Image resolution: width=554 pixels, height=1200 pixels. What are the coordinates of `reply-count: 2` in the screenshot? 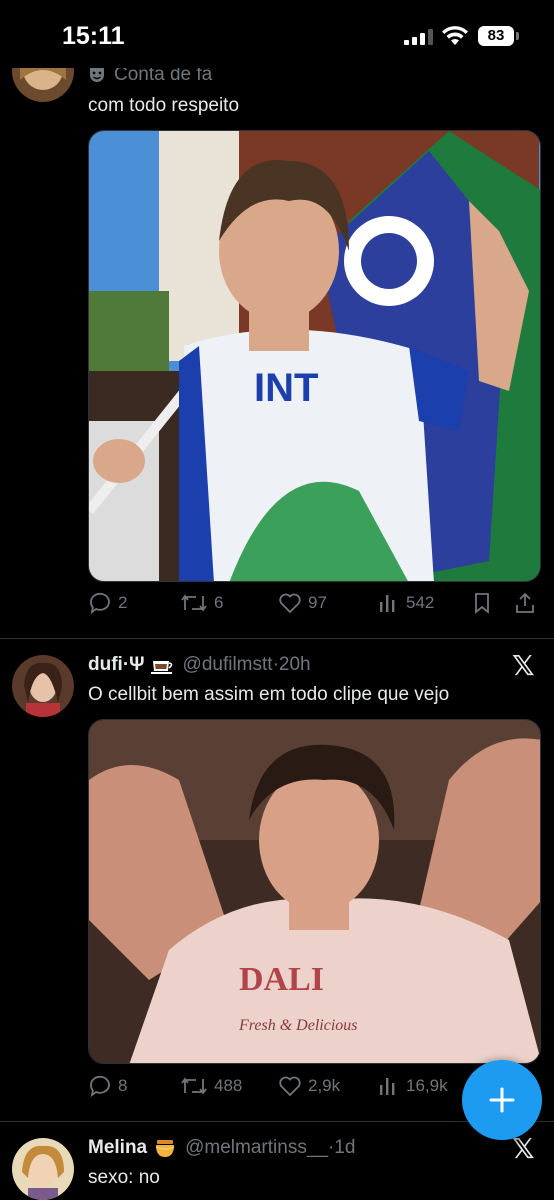 It's located at (123, 602).